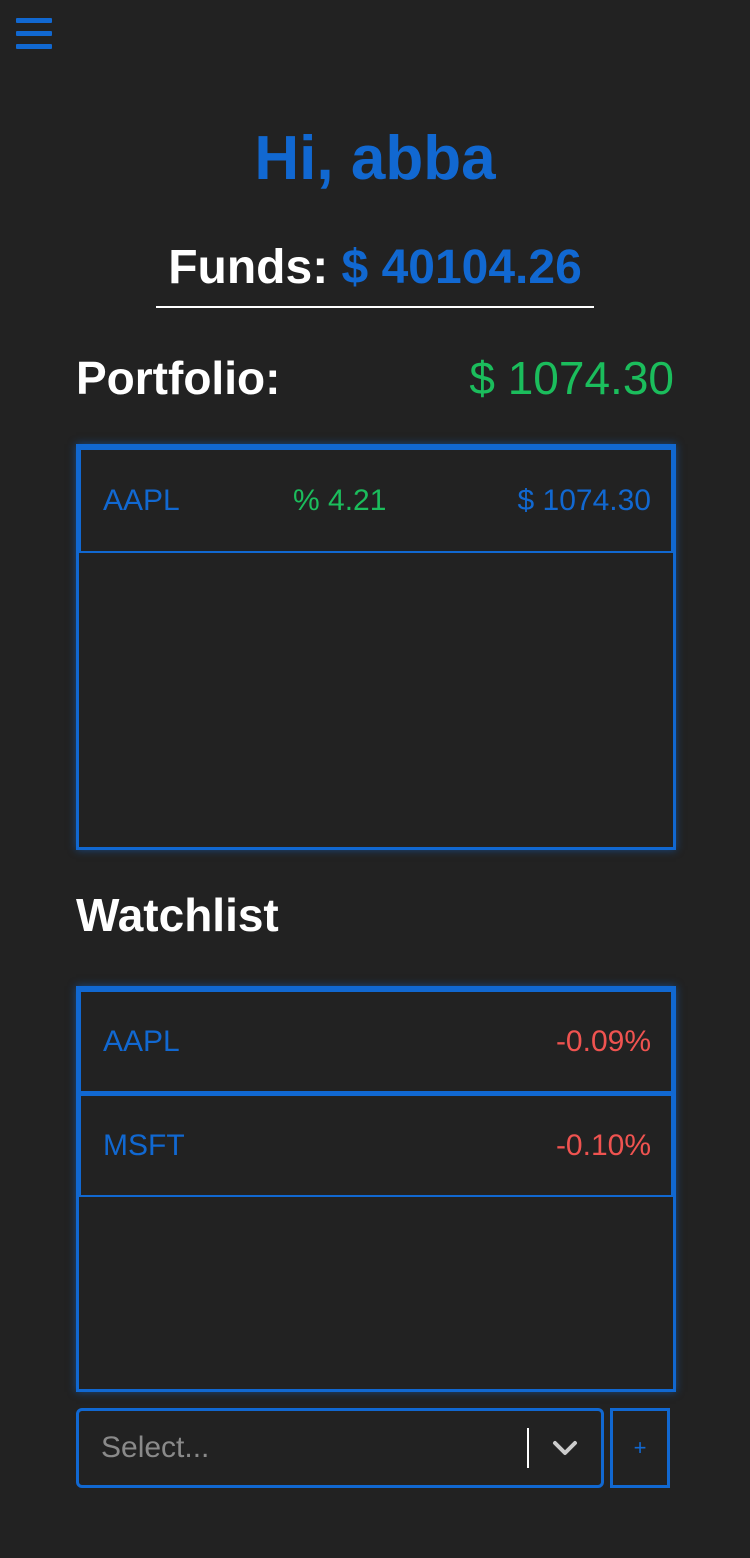 This screenshot has height=1558, width=750. I want to click on funds-summary: Funds: $ 40104.26, so click(375, 273).